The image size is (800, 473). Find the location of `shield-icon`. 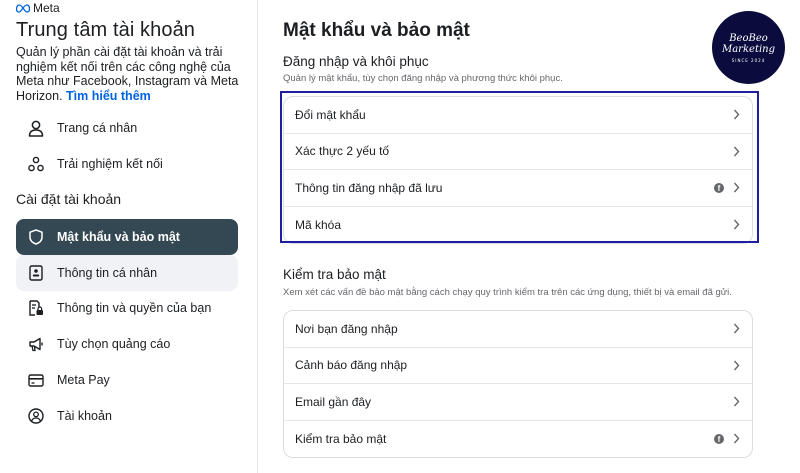

shield-icon is located at coordinates (36, 237).